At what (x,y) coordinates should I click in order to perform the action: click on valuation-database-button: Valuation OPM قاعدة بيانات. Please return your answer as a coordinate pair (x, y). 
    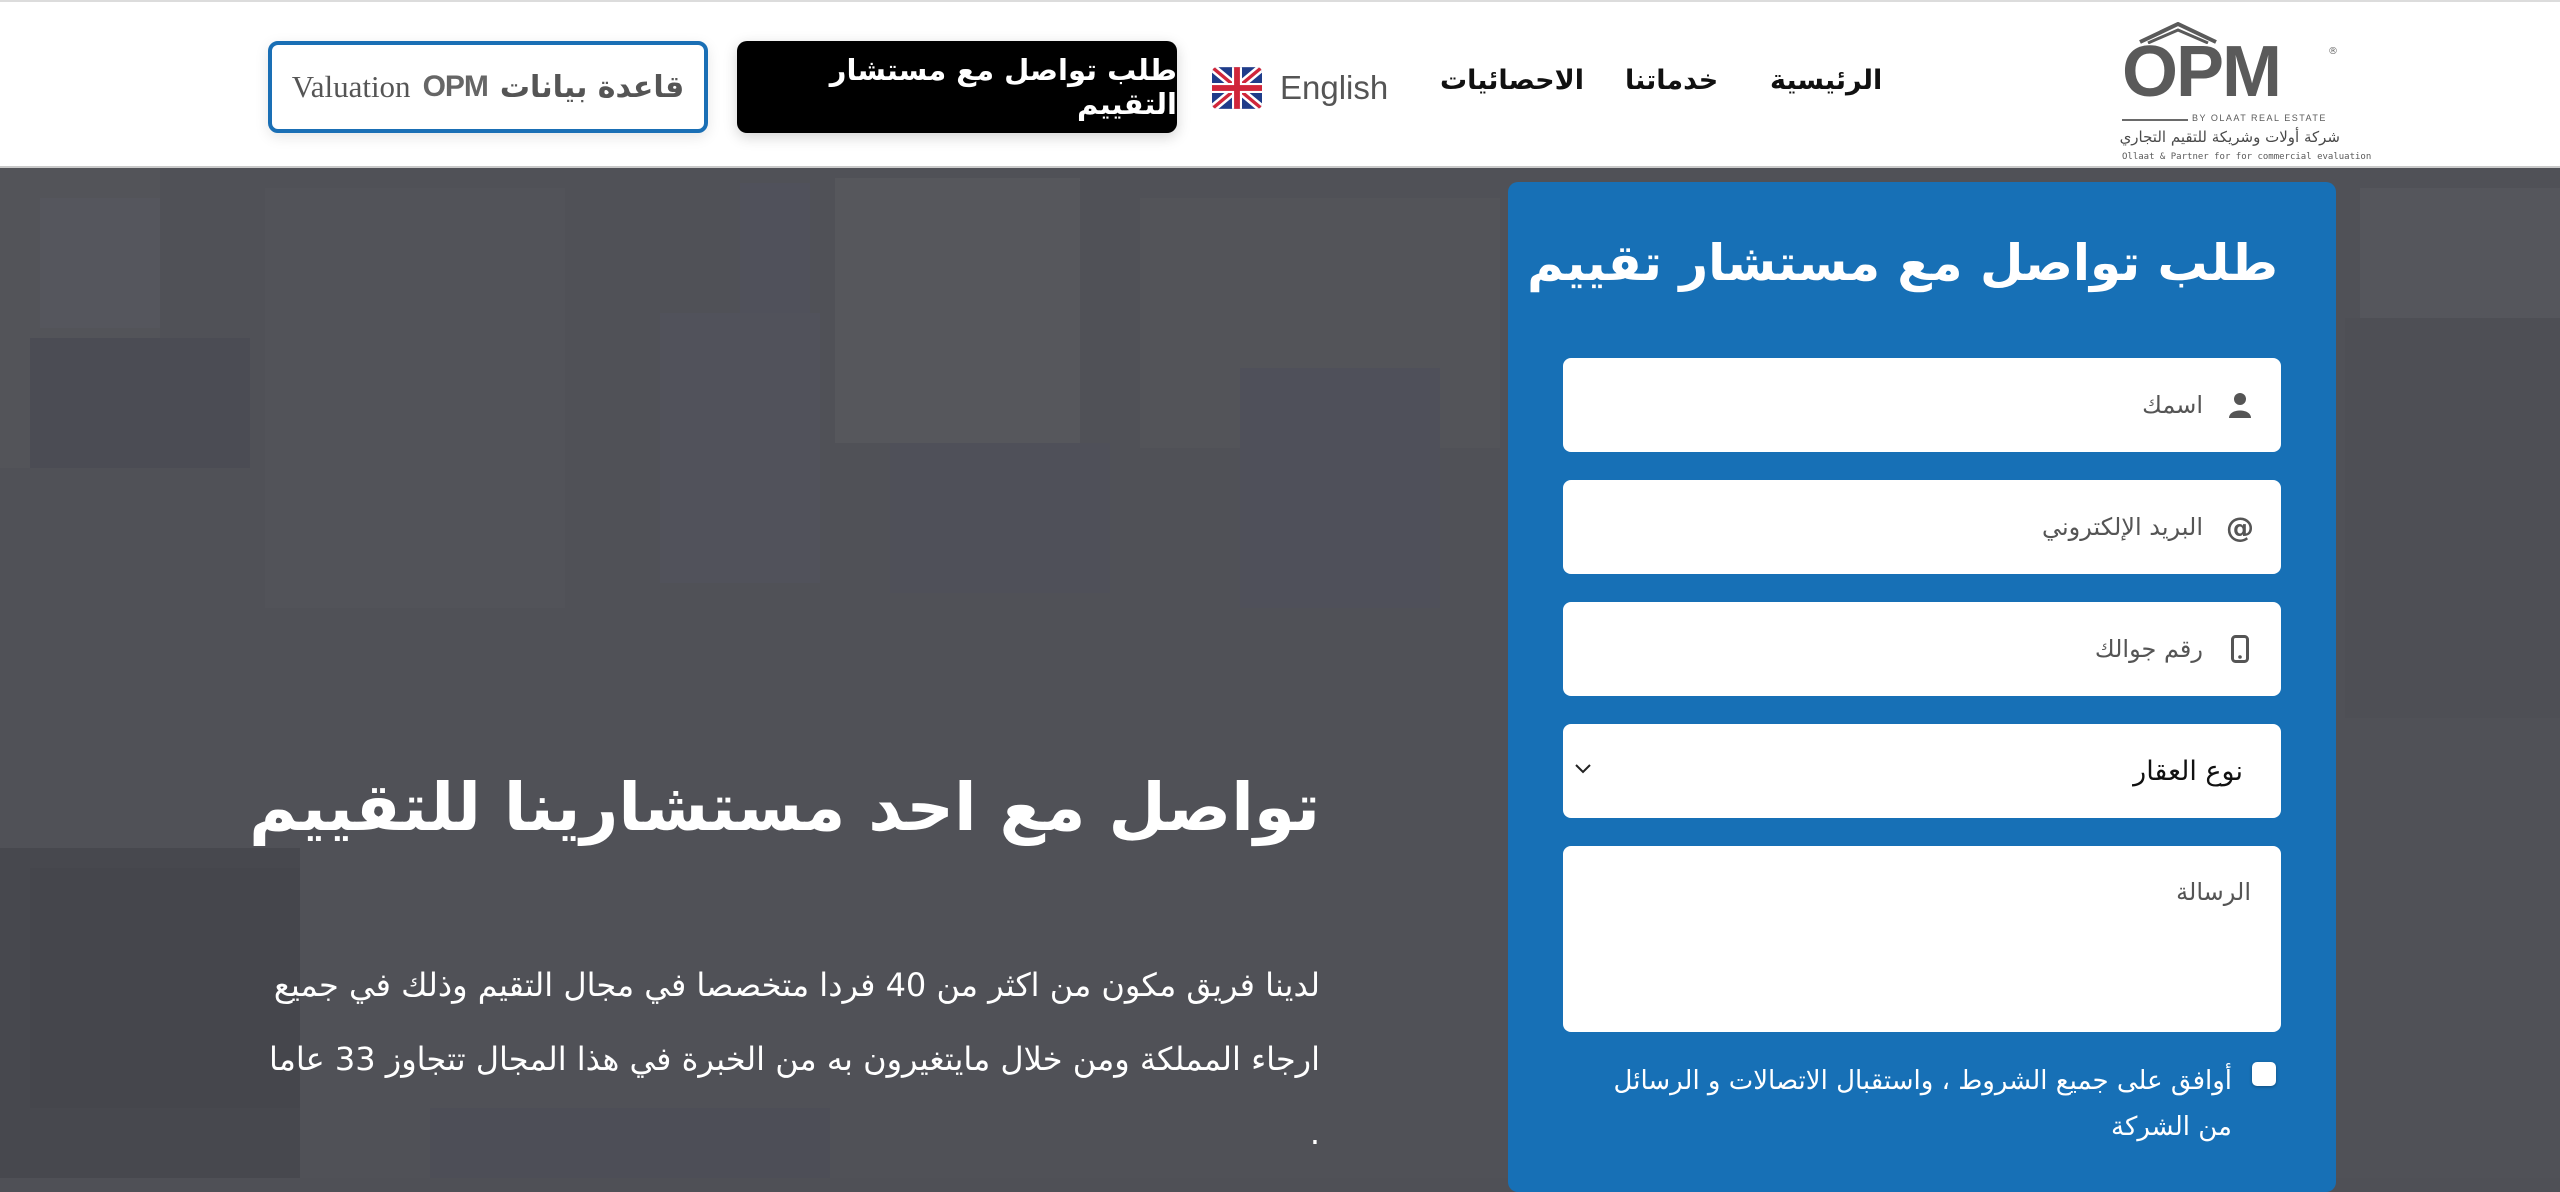
    Looking at the image, I should click on (488, 87).